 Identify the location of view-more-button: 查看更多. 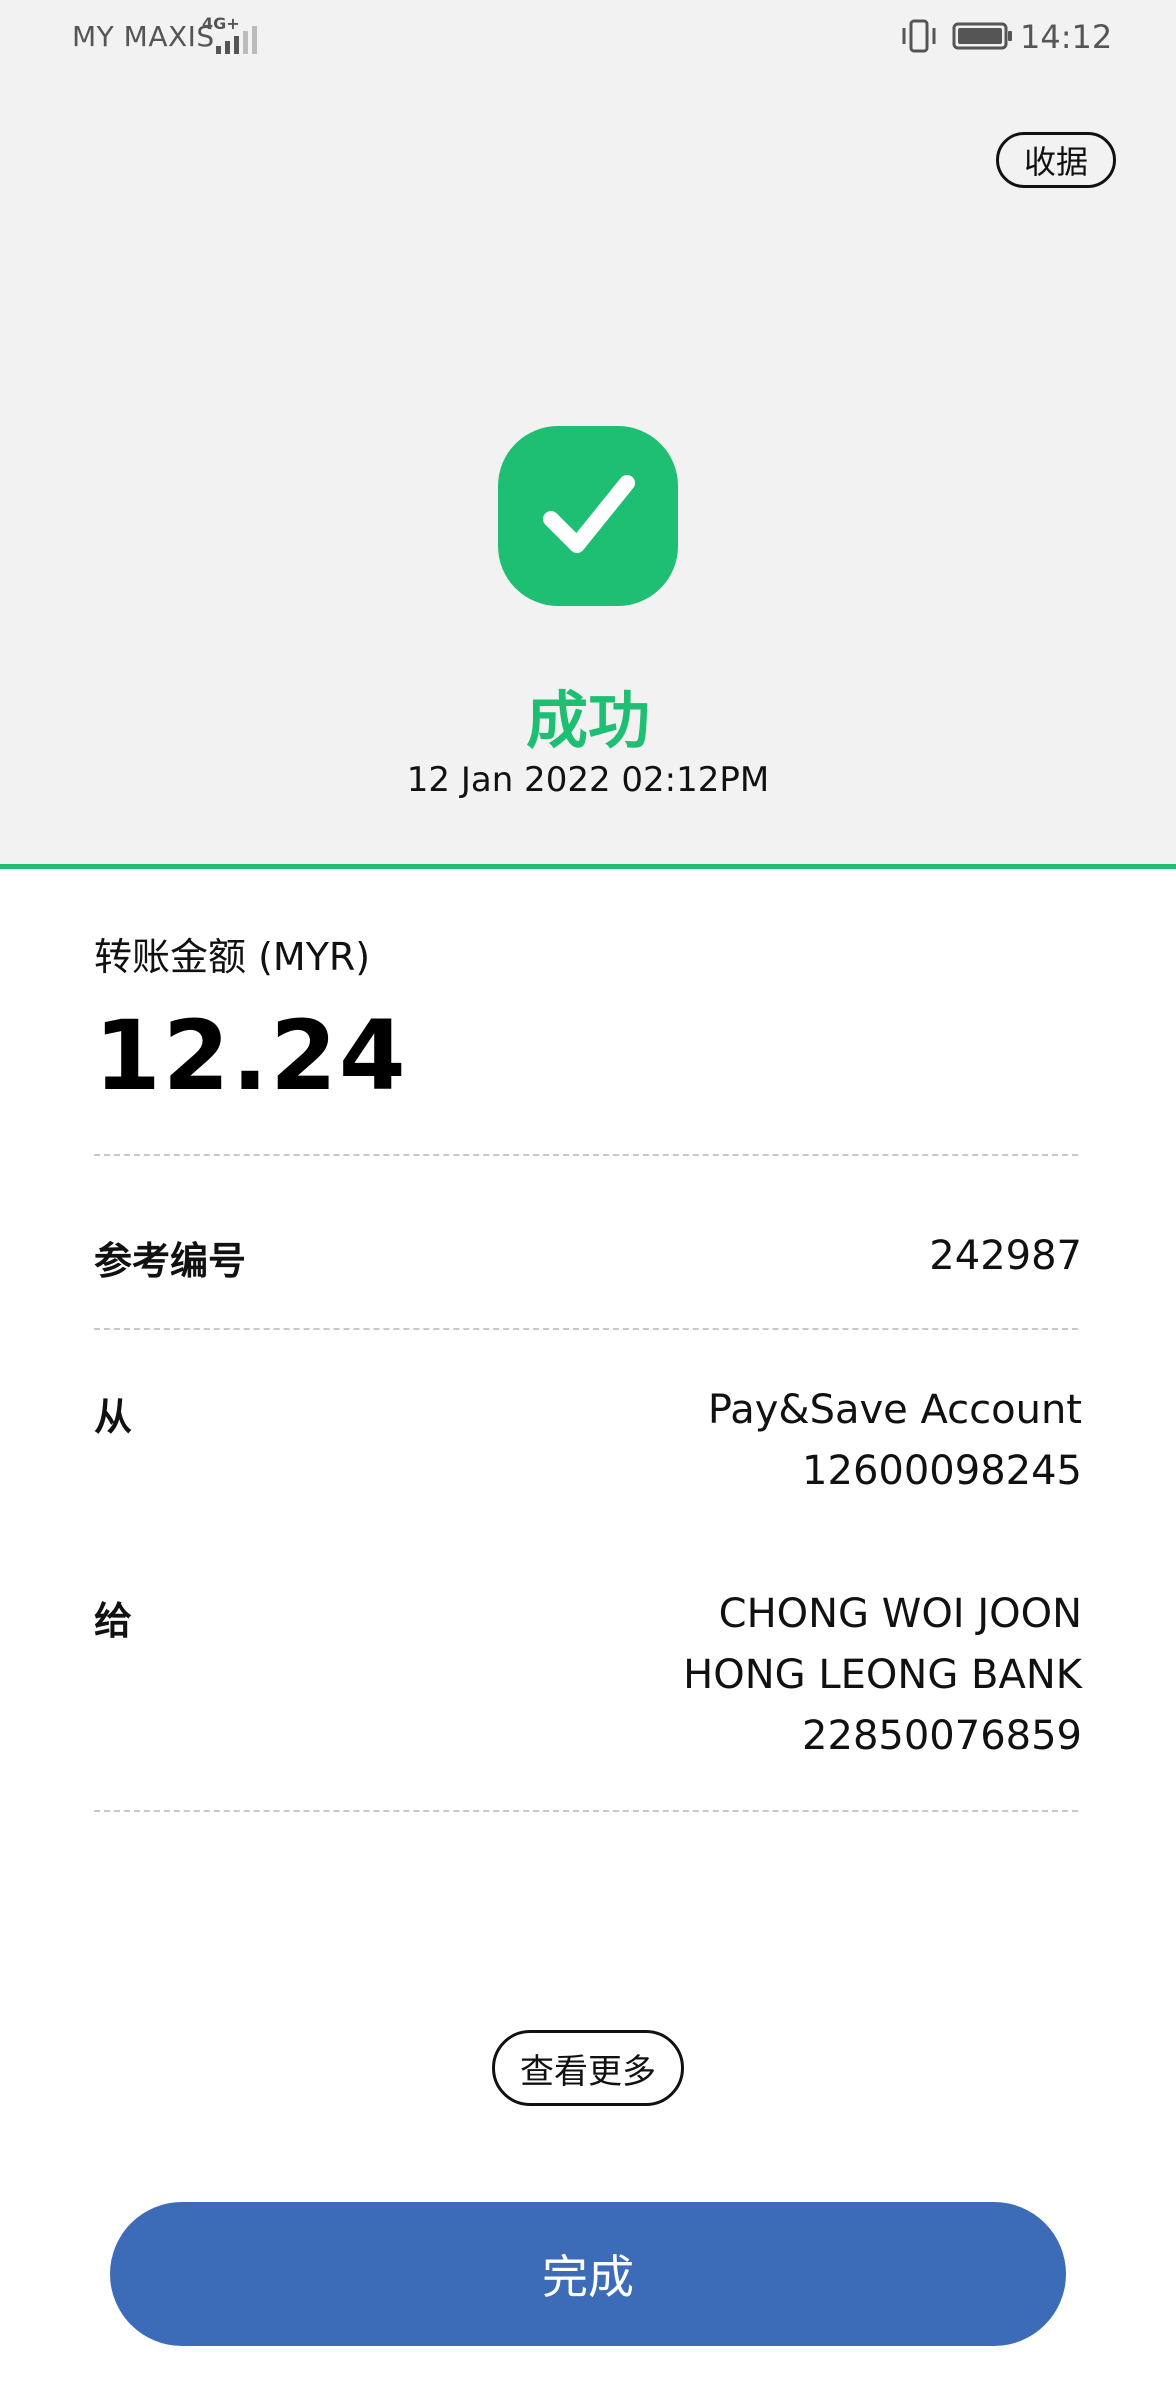
(588, 2068).